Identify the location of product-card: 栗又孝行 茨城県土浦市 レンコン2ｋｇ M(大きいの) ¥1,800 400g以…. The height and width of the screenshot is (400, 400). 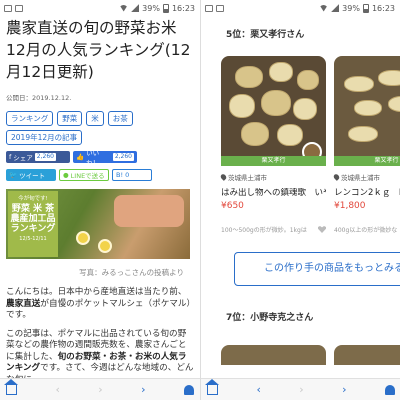
(366, 145).